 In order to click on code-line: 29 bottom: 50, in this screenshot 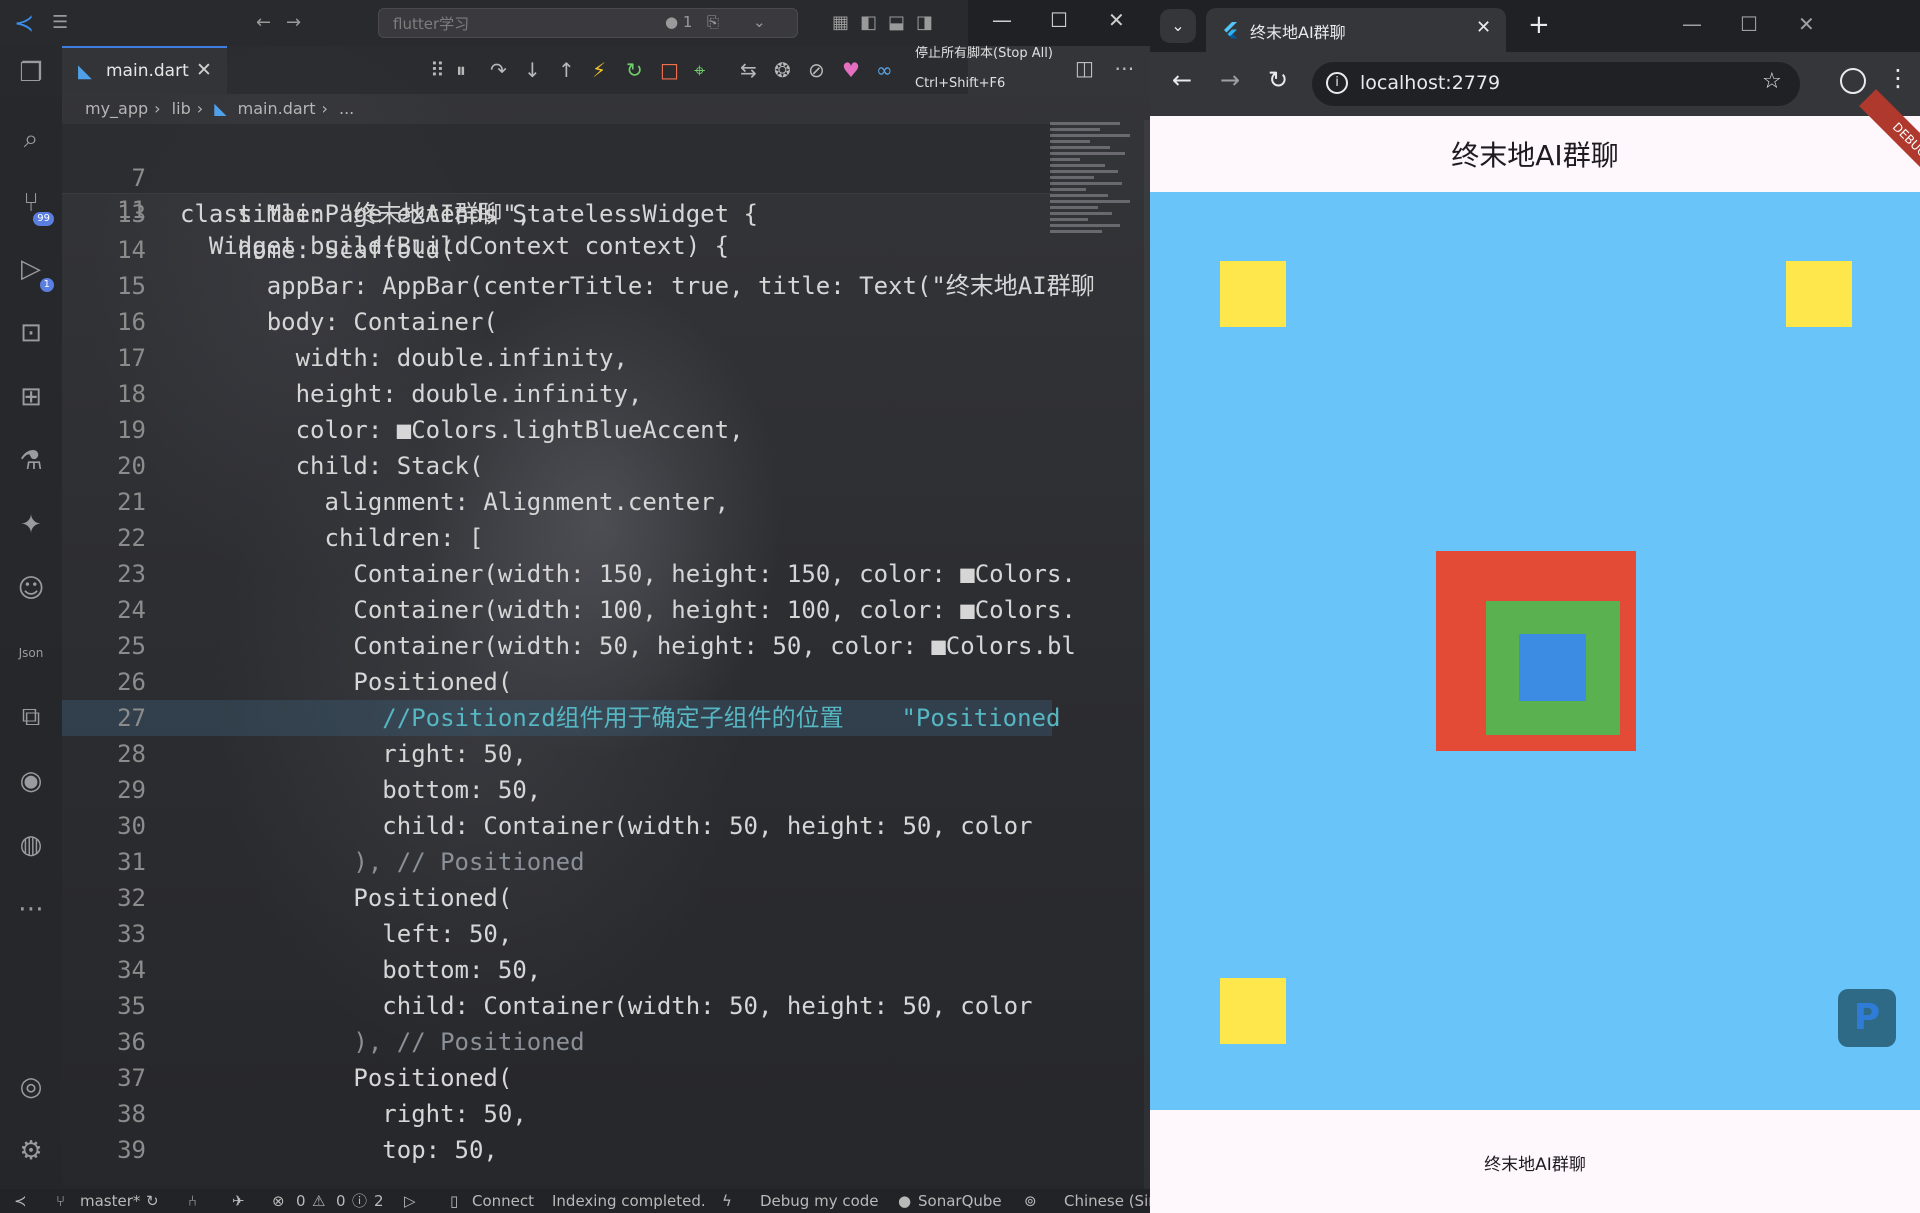, I will do `click(557, 790)`.